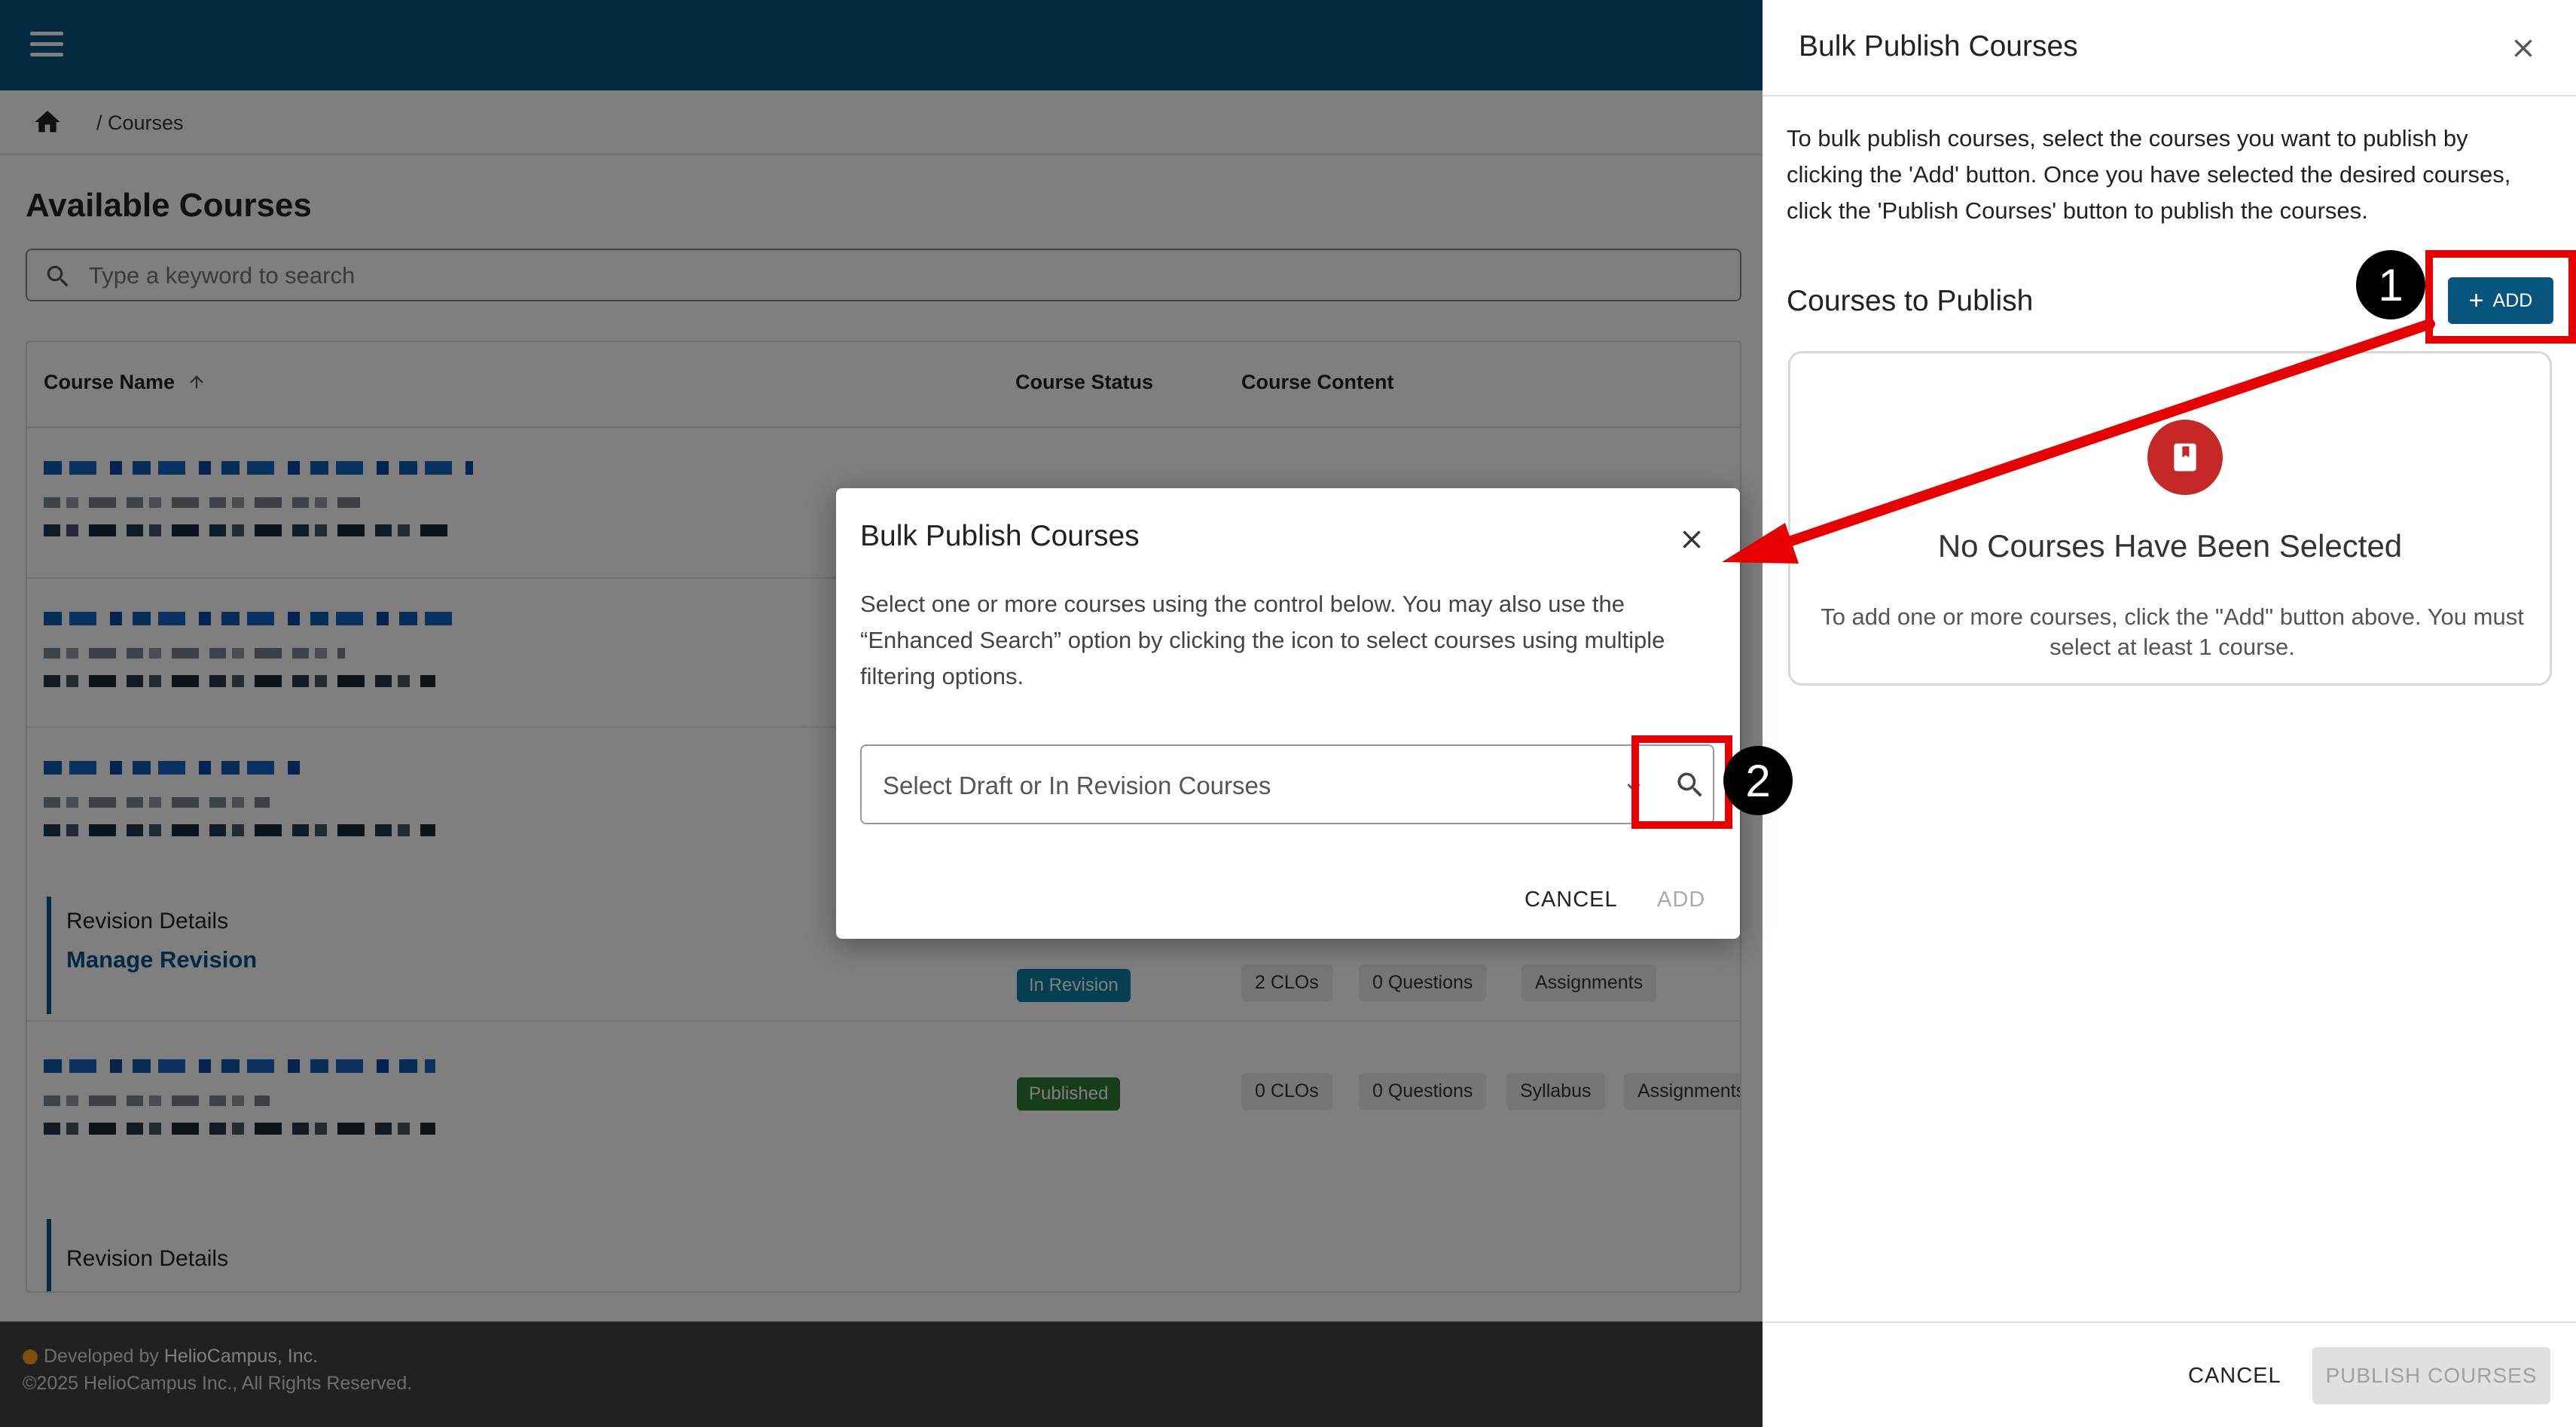 The image size is (2576, 1427). I want to click on annotation-arrow, so click(2078, 441).